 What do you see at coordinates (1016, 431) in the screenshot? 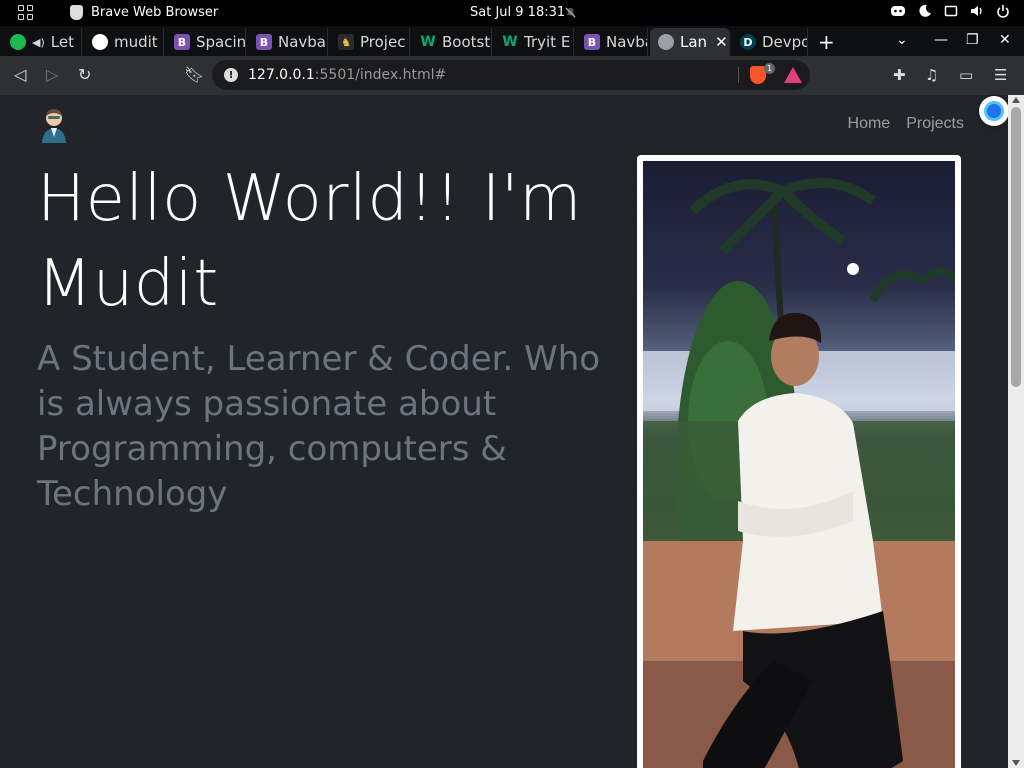
I see `page-scrollbar` at bounding box center [1016, 431].